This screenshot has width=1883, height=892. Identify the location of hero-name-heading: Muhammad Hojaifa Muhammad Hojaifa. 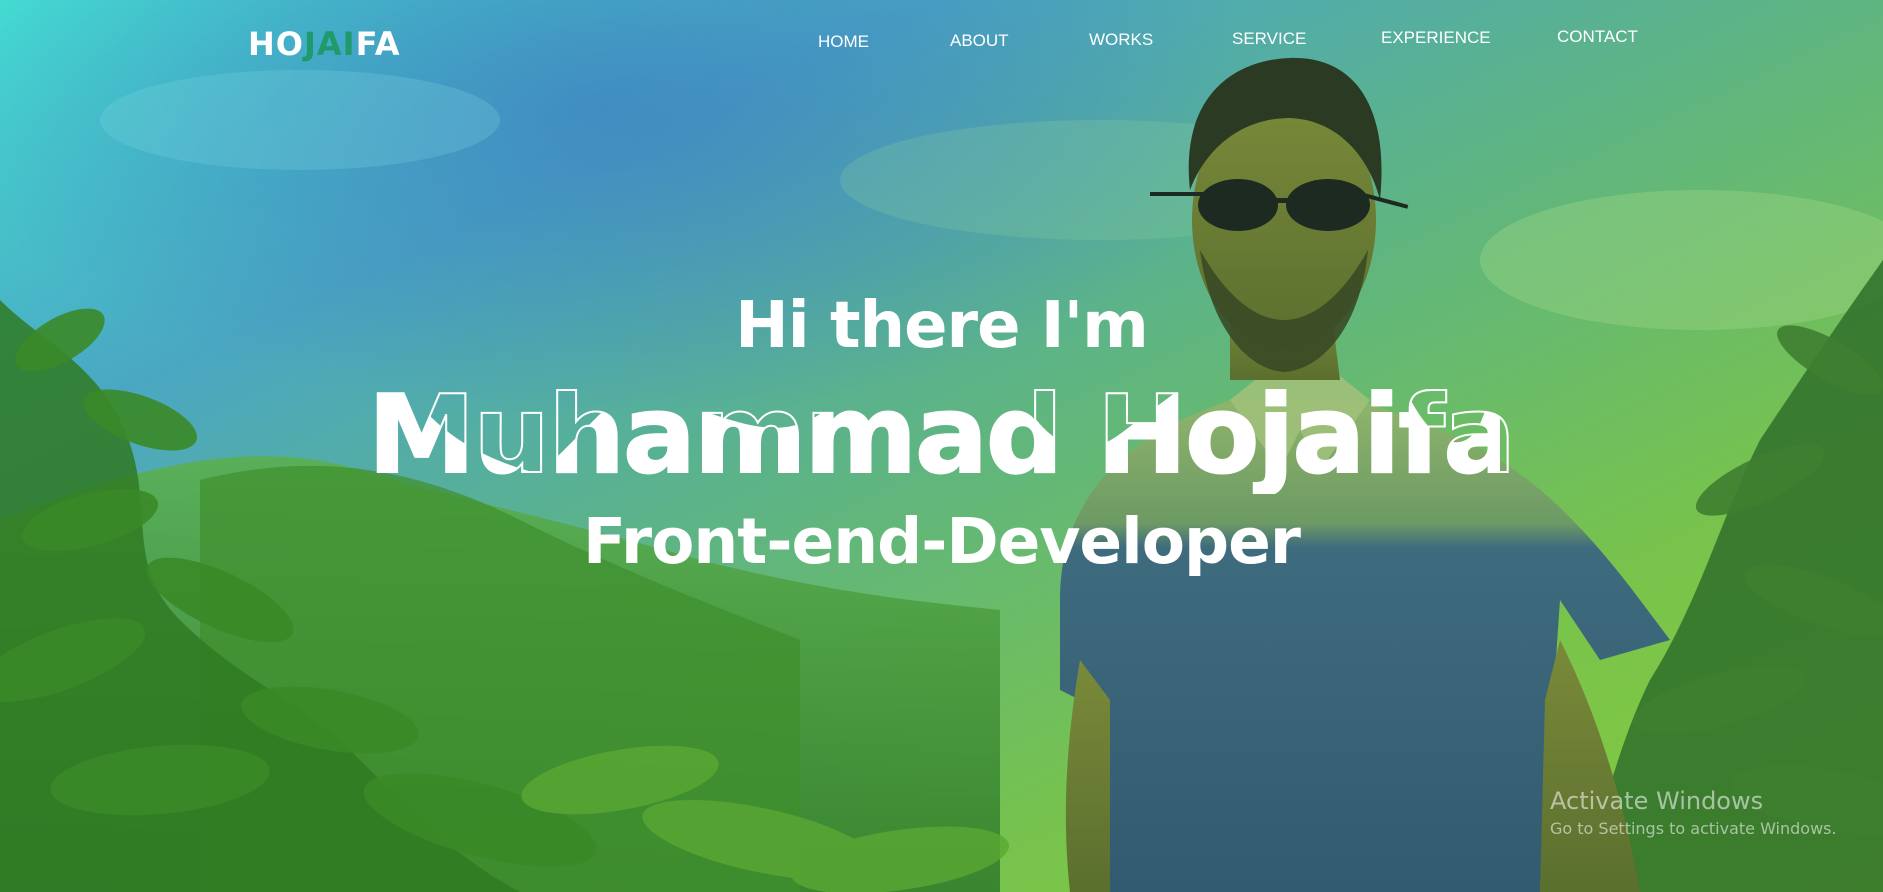
(942, 434).